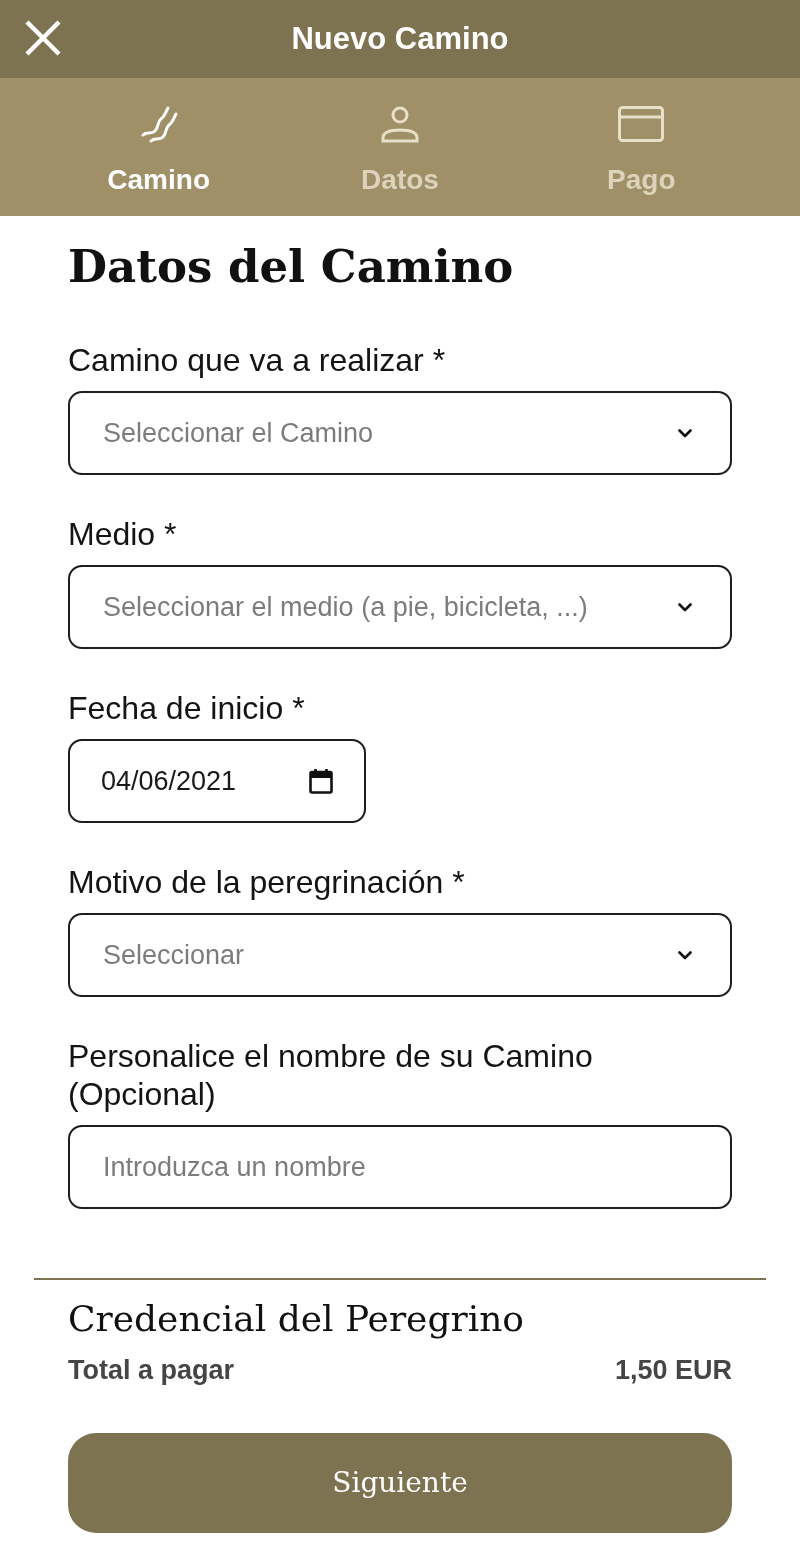 This screenshot has width=800, height=1550. Describe the element at coordinates (267, 882) in the screenshot. I see `field-label: Motivo de la peregrinación *` at that location.